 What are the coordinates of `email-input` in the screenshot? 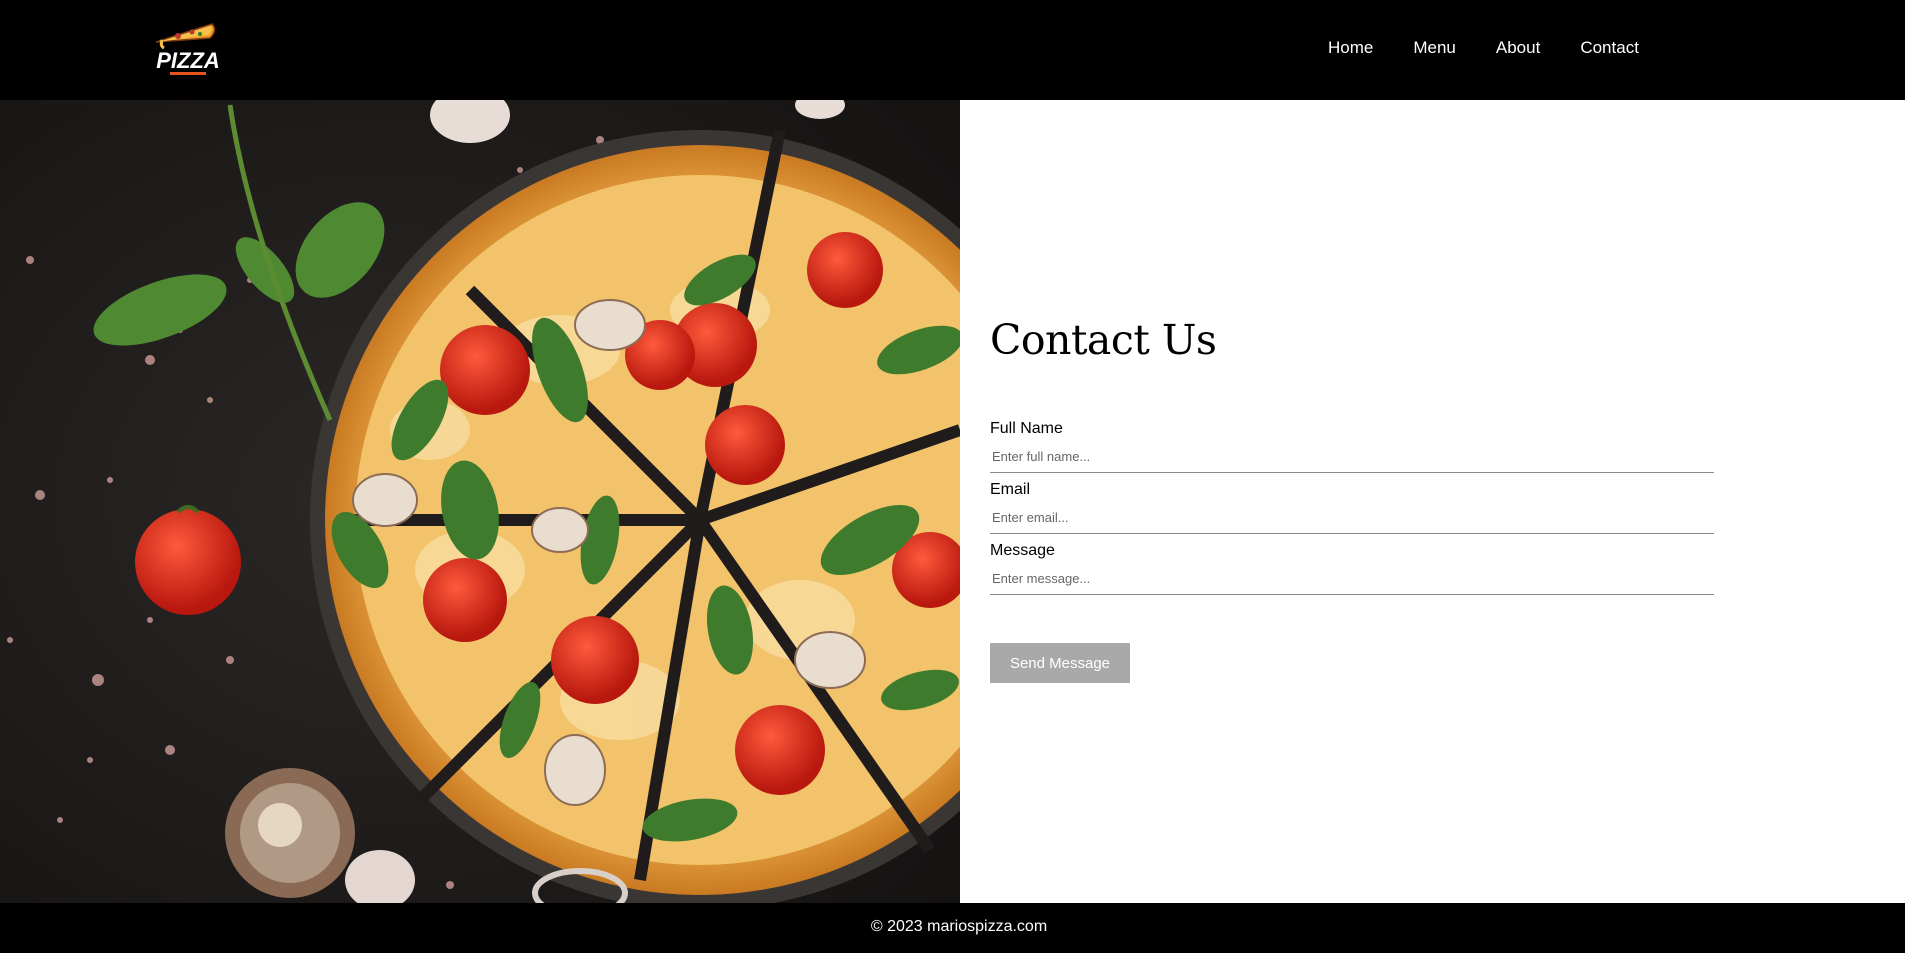 It's located at (1352, 517).